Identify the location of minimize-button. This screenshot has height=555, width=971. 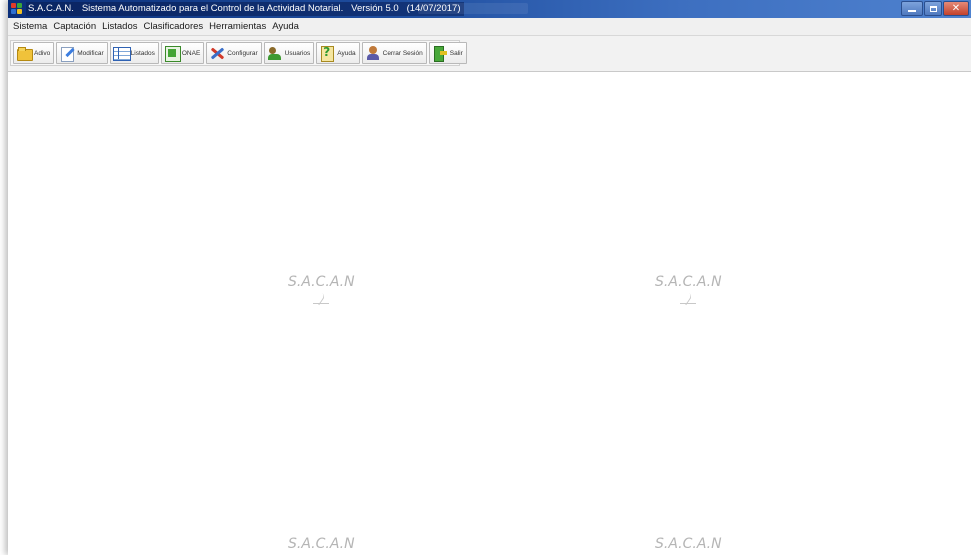
(912, 8).